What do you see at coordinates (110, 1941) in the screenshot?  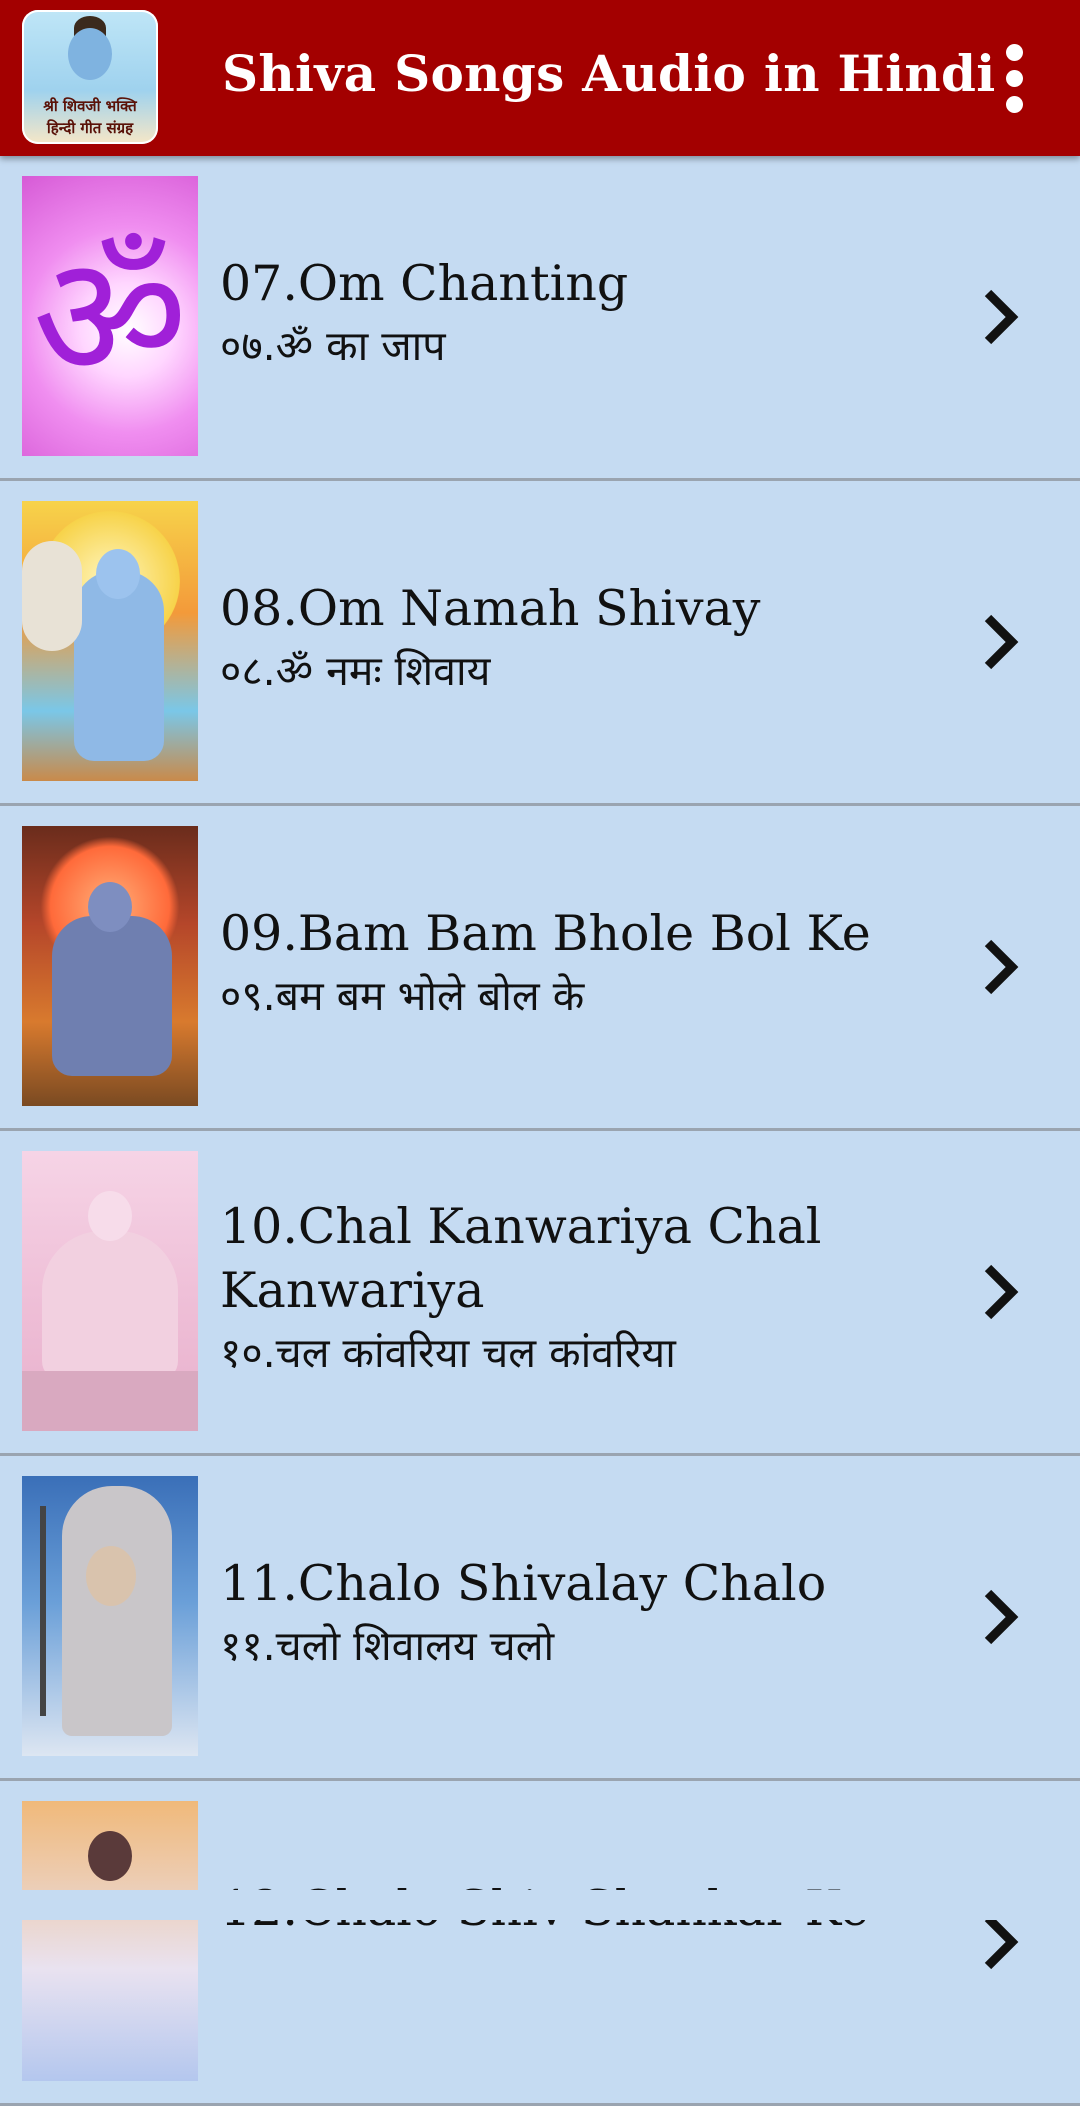 I see `shiva-temple-image` at bounding box center [110, 1941].